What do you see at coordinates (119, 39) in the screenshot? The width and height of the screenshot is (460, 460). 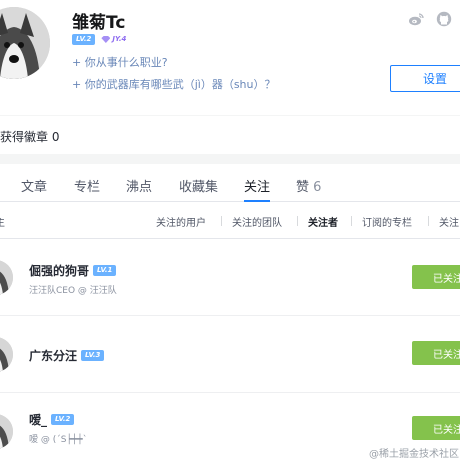 I see `jy-badge-label: JY.4` at bounding box center [119, 39].